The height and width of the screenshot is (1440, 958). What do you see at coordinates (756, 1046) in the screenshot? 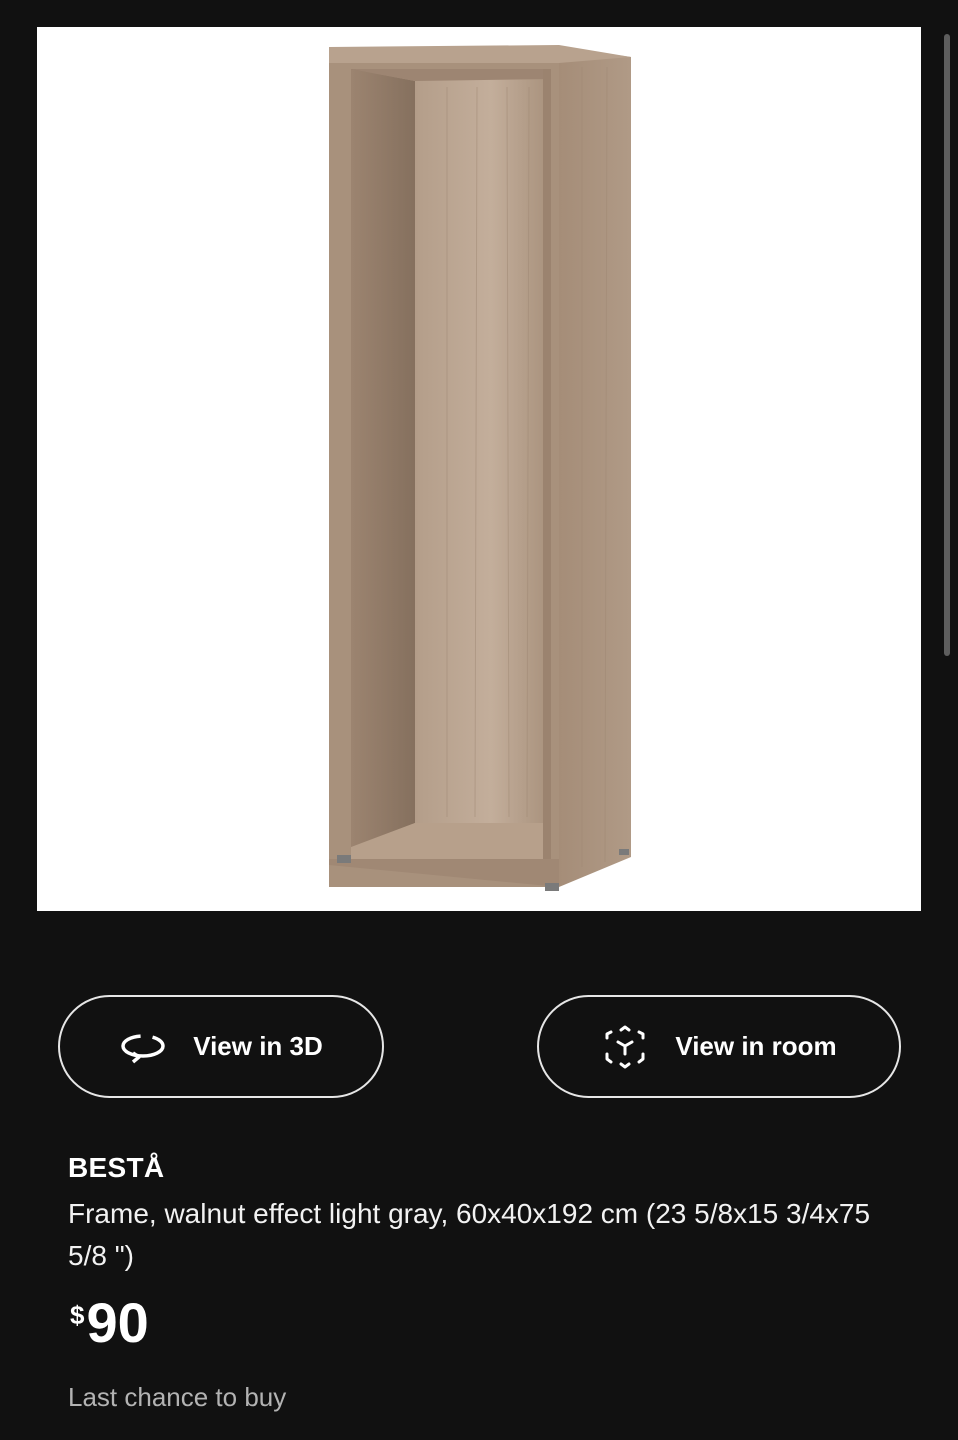
I see `view-in-room-label: View in room` at bounding box center [756, 1046].